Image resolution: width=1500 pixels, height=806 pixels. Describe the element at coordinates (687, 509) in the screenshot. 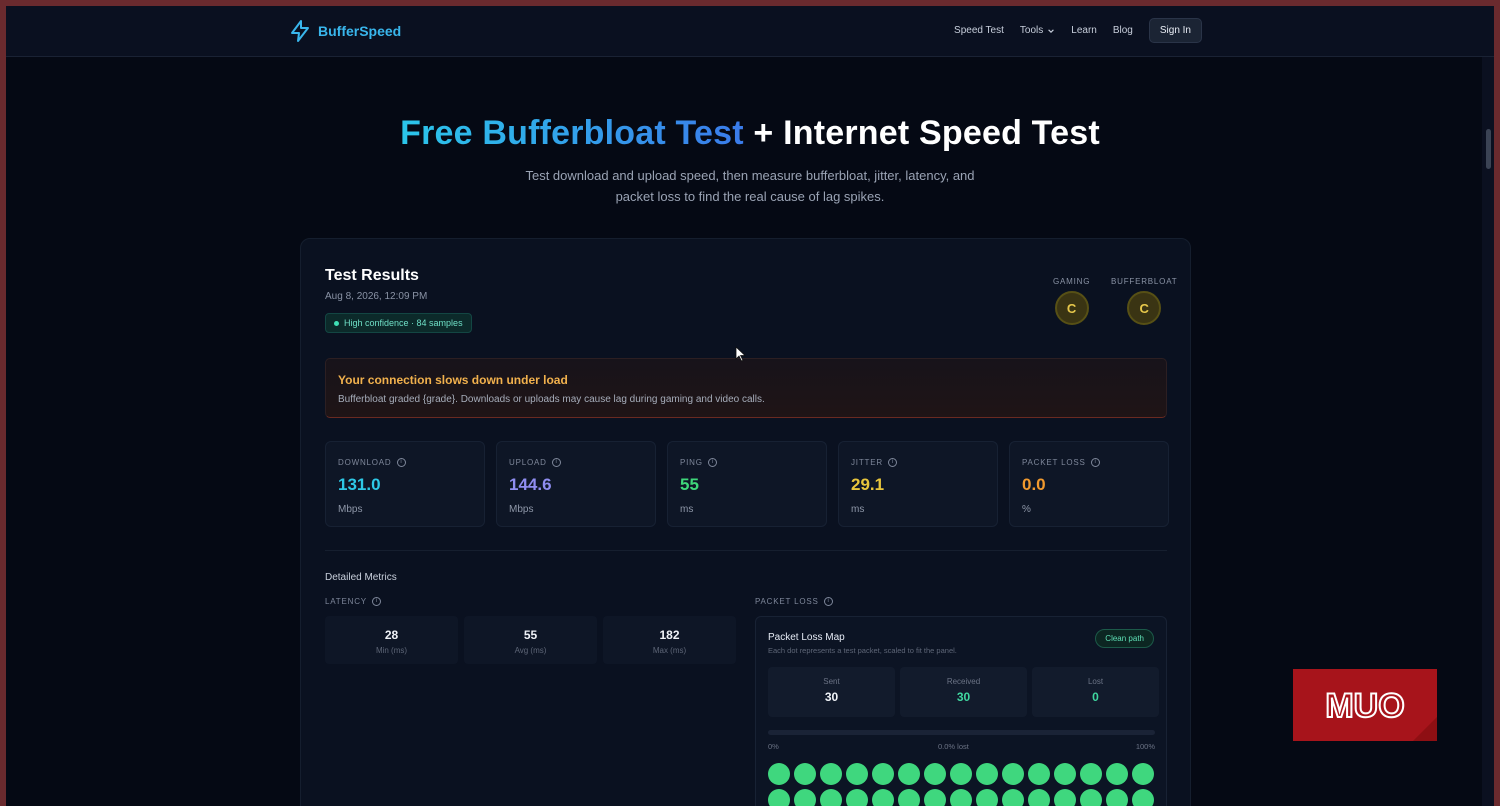

I see `metric-unit: ms` at that location.